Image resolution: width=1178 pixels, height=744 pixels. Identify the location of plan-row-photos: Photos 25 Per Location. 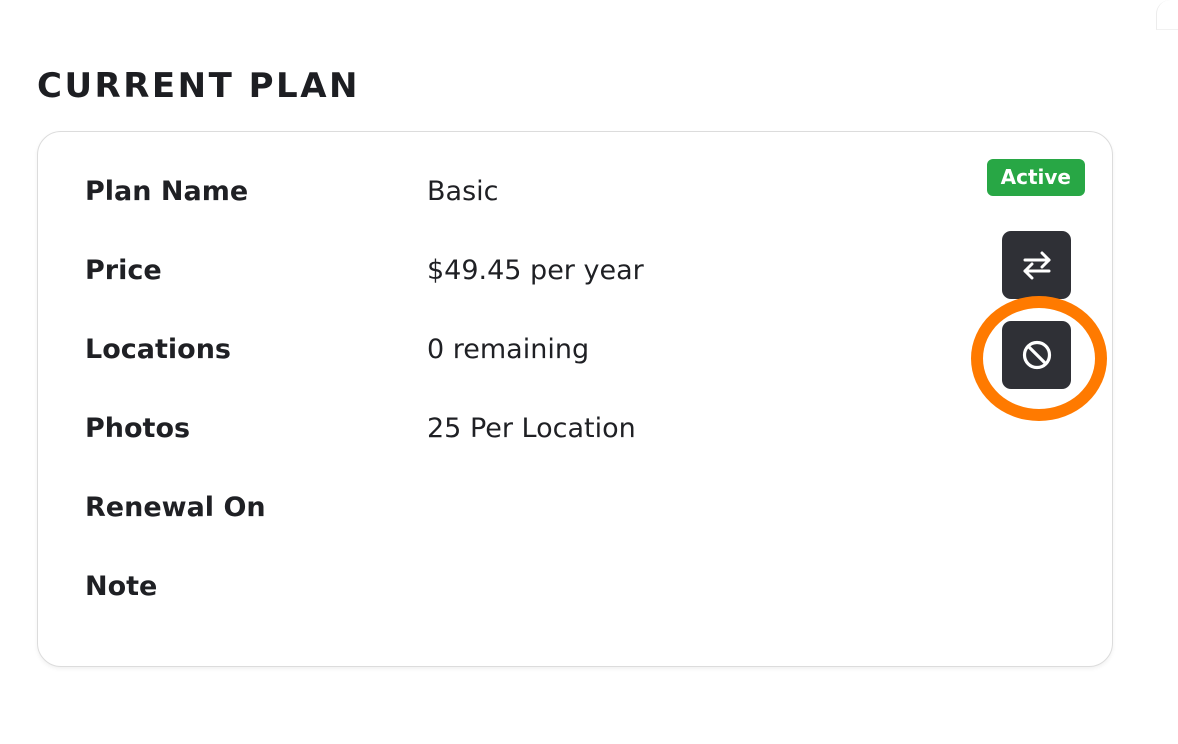
(535, 444).